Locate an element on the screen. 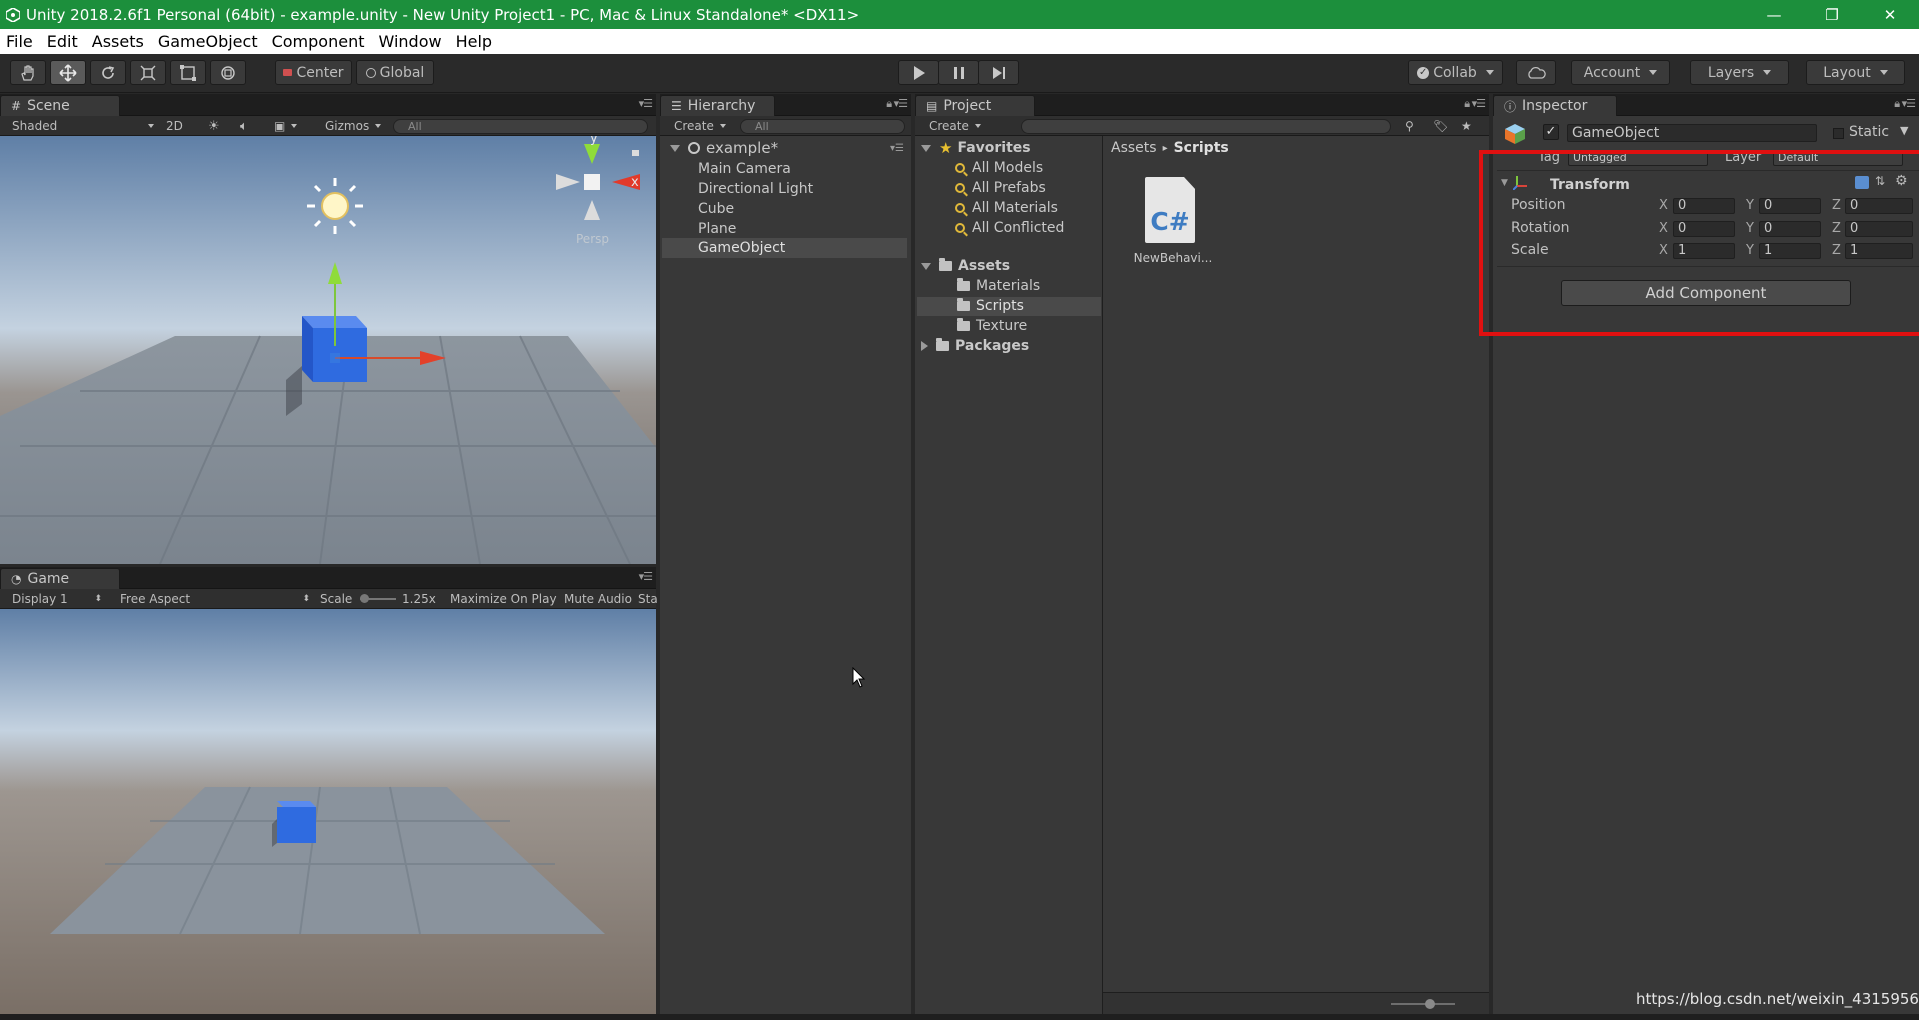 The image size is (1919, 1020). effects-dropdown-icon: ▣ is located at coordinates (285, 126).